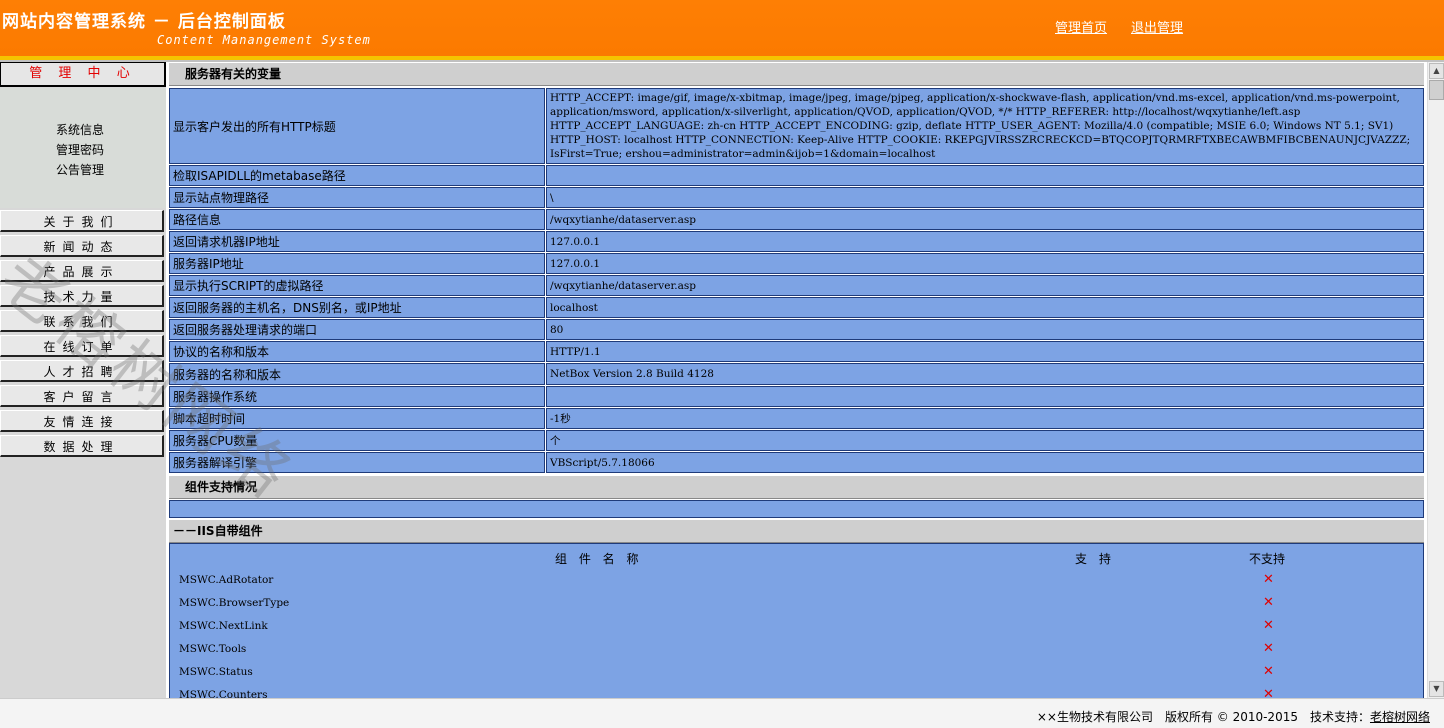  What do you see at coordinates (357, 462) in the screenshot?
I see `row-label: 服务器解译引擎` at bounding box center [357, 462].